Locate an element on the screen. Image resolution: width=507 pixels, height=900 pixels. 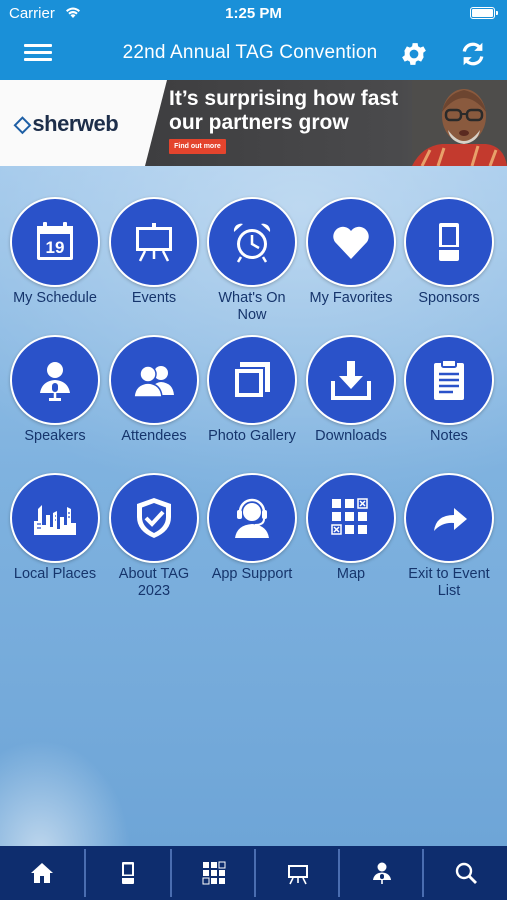
home-icon is located at coordinates (42, 873).